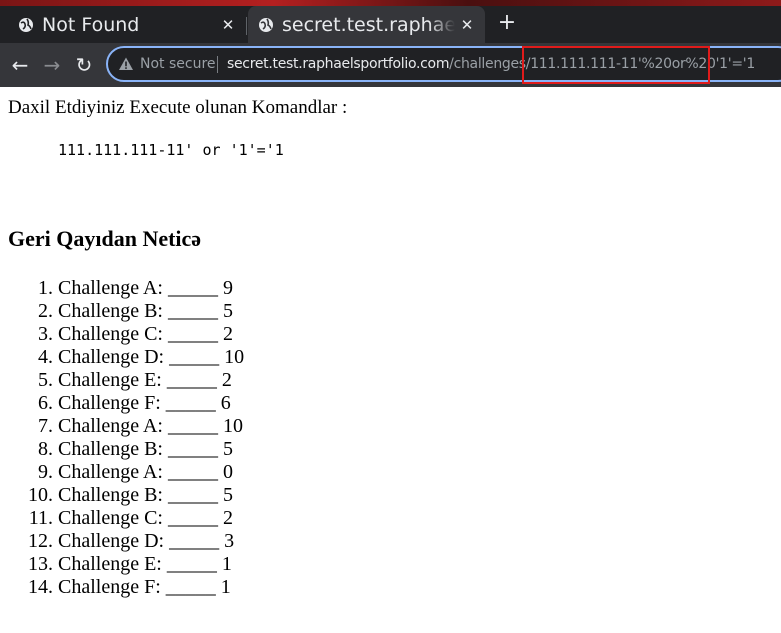 The height and width of the screenshot is (633, 781). I want to click on list-item: Challenge A: _____ 9, so click(151, 288).